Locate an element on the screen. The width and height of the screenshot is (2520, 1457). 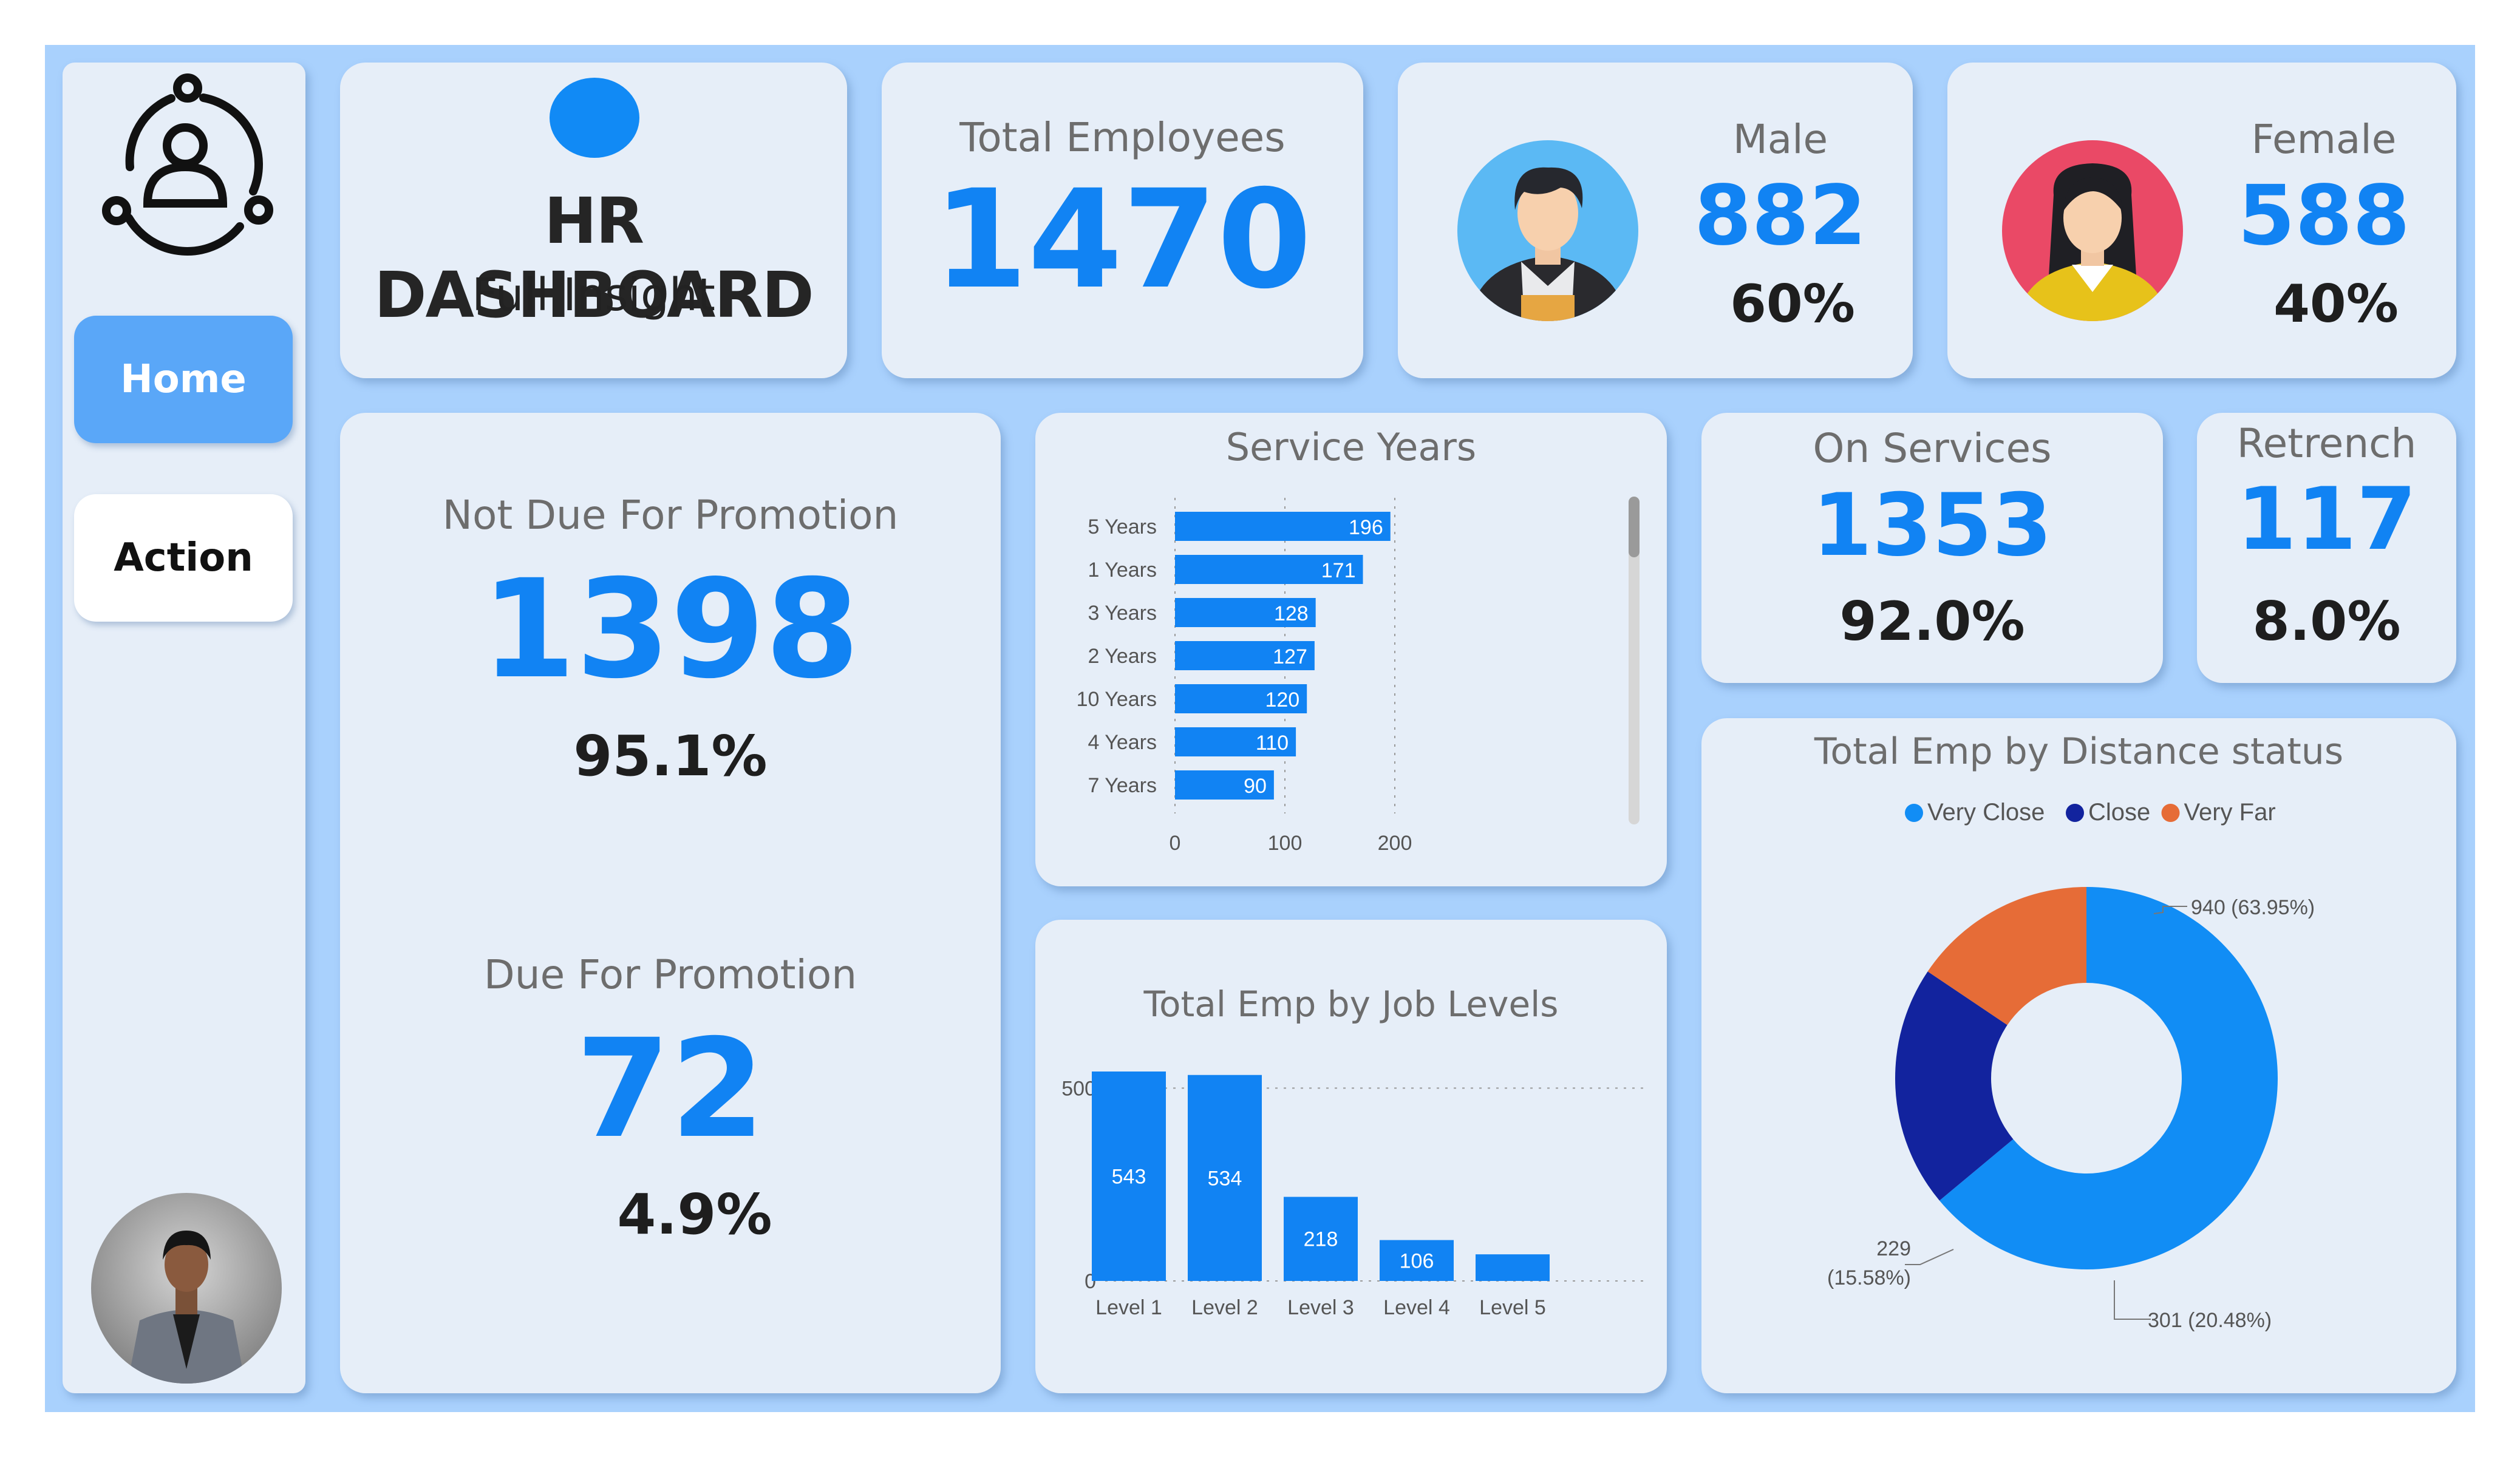
not-due-value: 1398 is located at coordinates (670, 629).